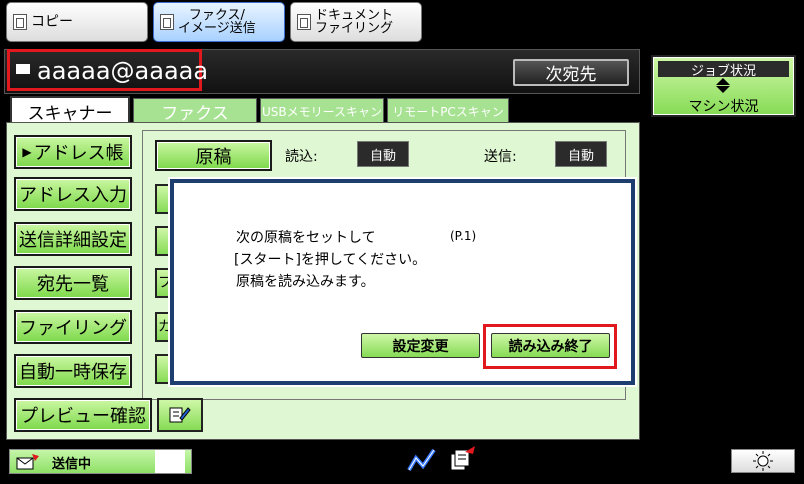  What do you see at coordinates (383, 154) in the screenshot?
I see `read-value: 自動` at bounding box center [383, 154].